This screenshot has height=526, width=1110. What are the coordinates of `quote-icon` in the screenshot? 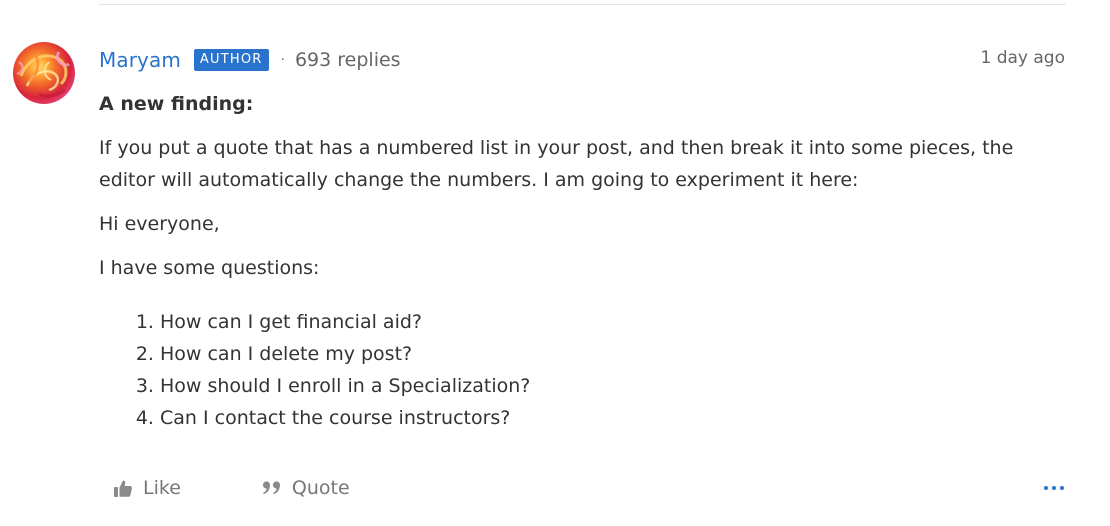 It's located at (272, 488).